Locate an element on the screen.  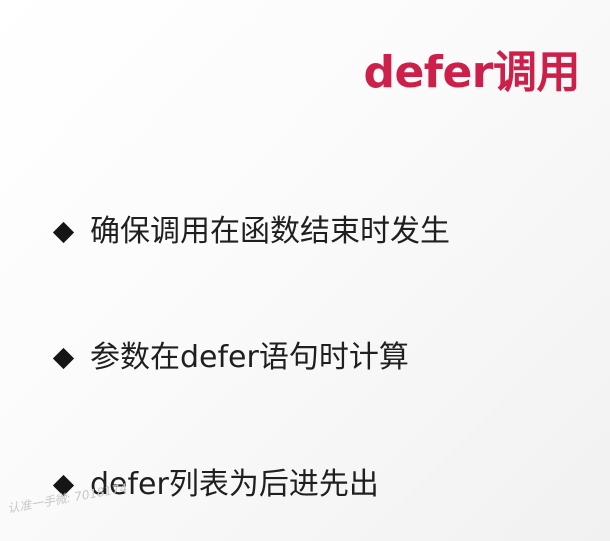
slide-title: defer调用 is located at coordinates (471, 72).